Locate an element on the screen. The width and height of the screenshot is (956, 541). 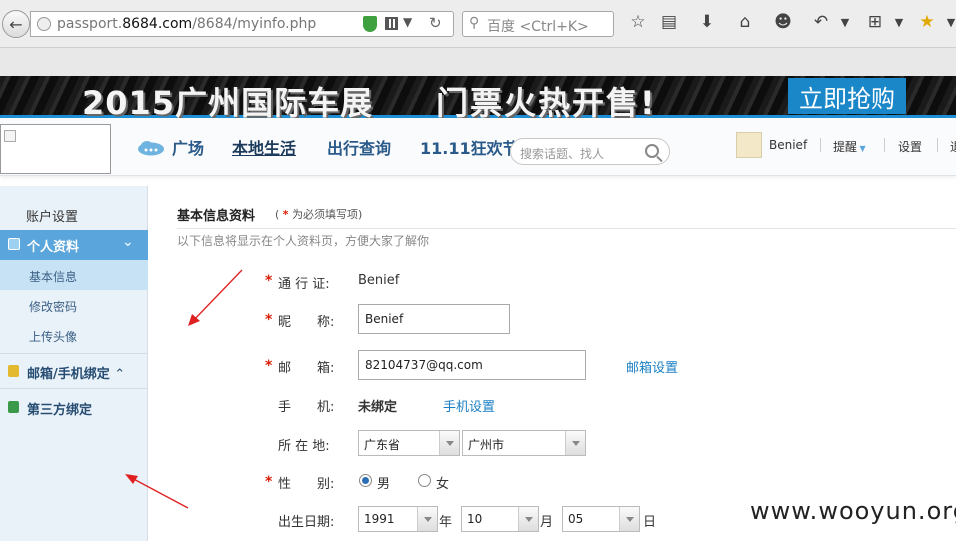
logout-link: 退 is located at coordinates (953, 146).